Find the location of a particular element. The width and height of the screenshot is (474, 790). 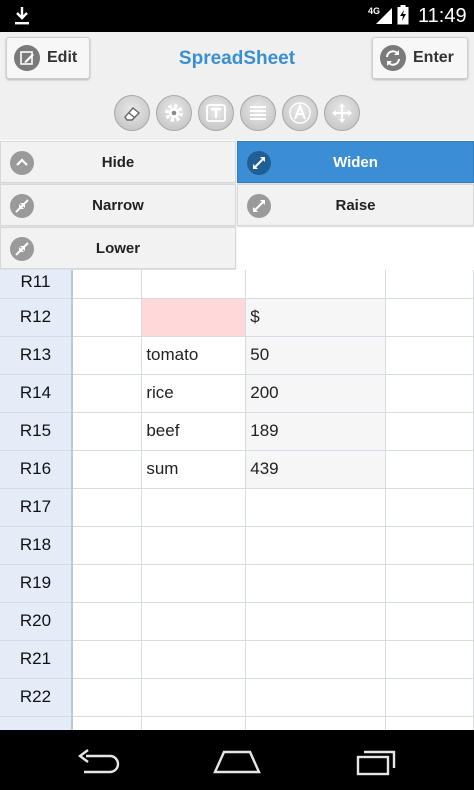

font-tool-button is located at coordinates (300, 113).